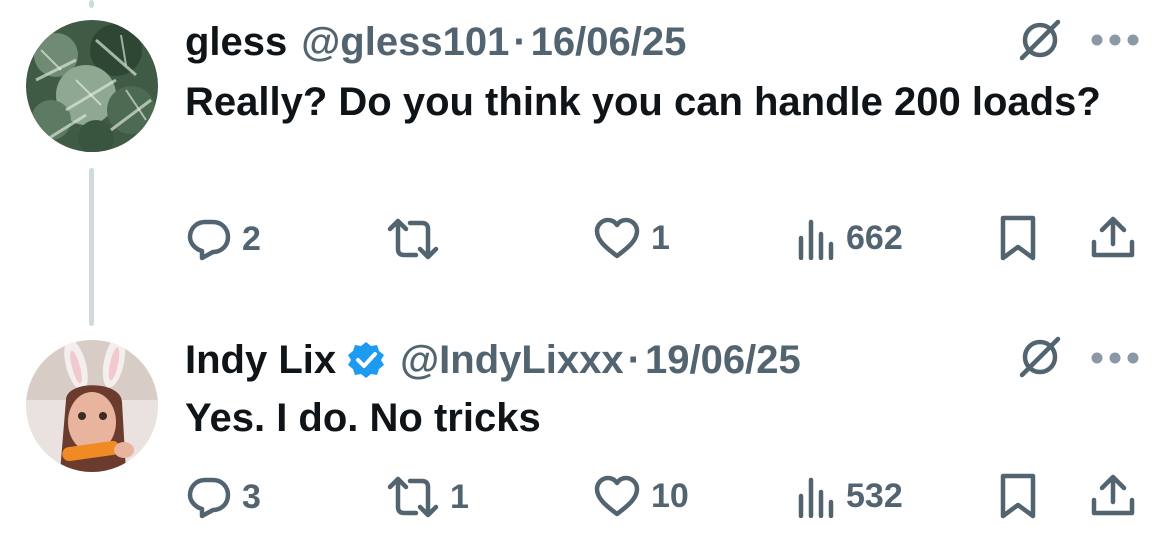  Describe the element at coordinates (405, 42) in the screenshot. I see `user-handle: @gless101` at that location.